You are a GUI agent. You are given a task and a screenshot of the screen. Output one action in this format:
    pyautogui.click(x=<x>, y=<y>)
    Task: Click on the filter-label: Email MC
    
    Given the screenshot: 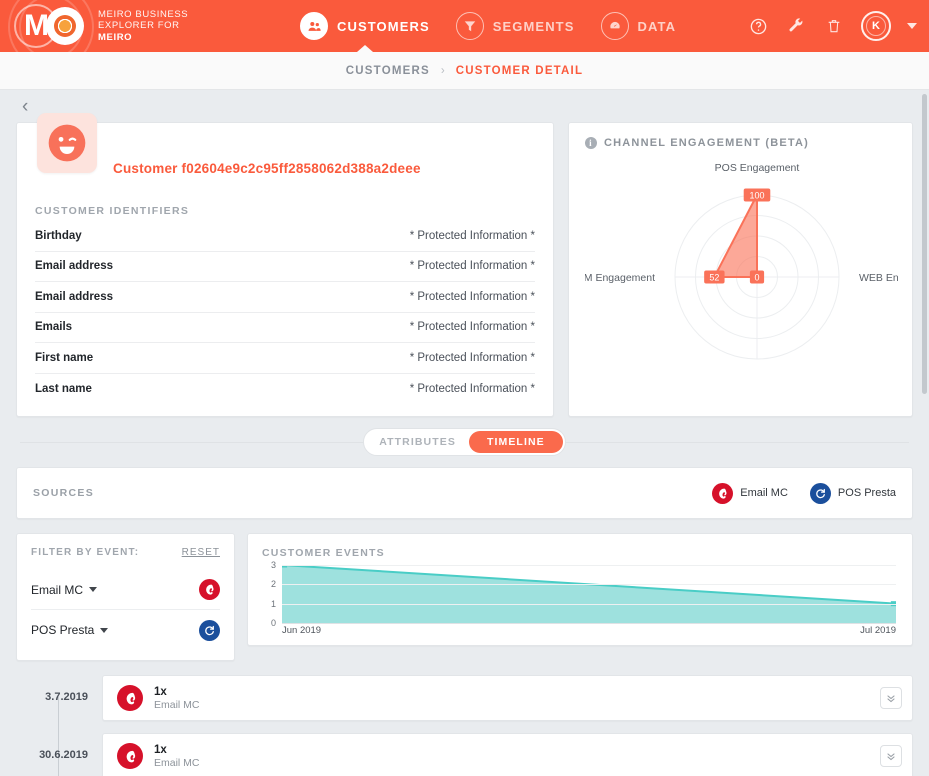 What is the action you would take?
    pyautogui.click(x=57, y=589)
    